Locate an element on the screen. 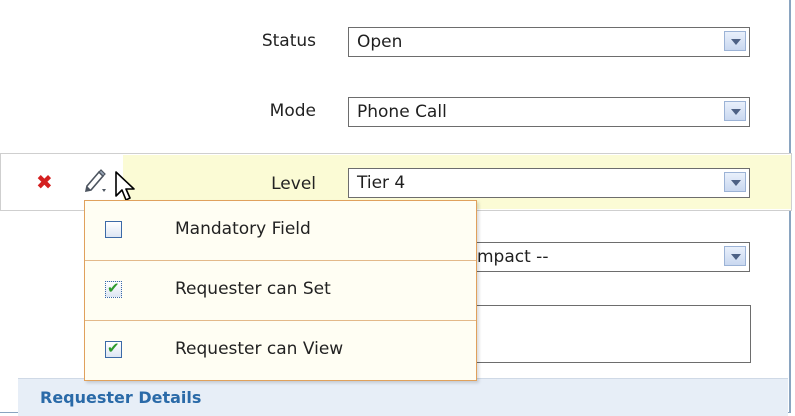 This screenshot has width=795, height=416. menu-item-mandatory-field: Mandatory Field is located at coordinates (280, 230).